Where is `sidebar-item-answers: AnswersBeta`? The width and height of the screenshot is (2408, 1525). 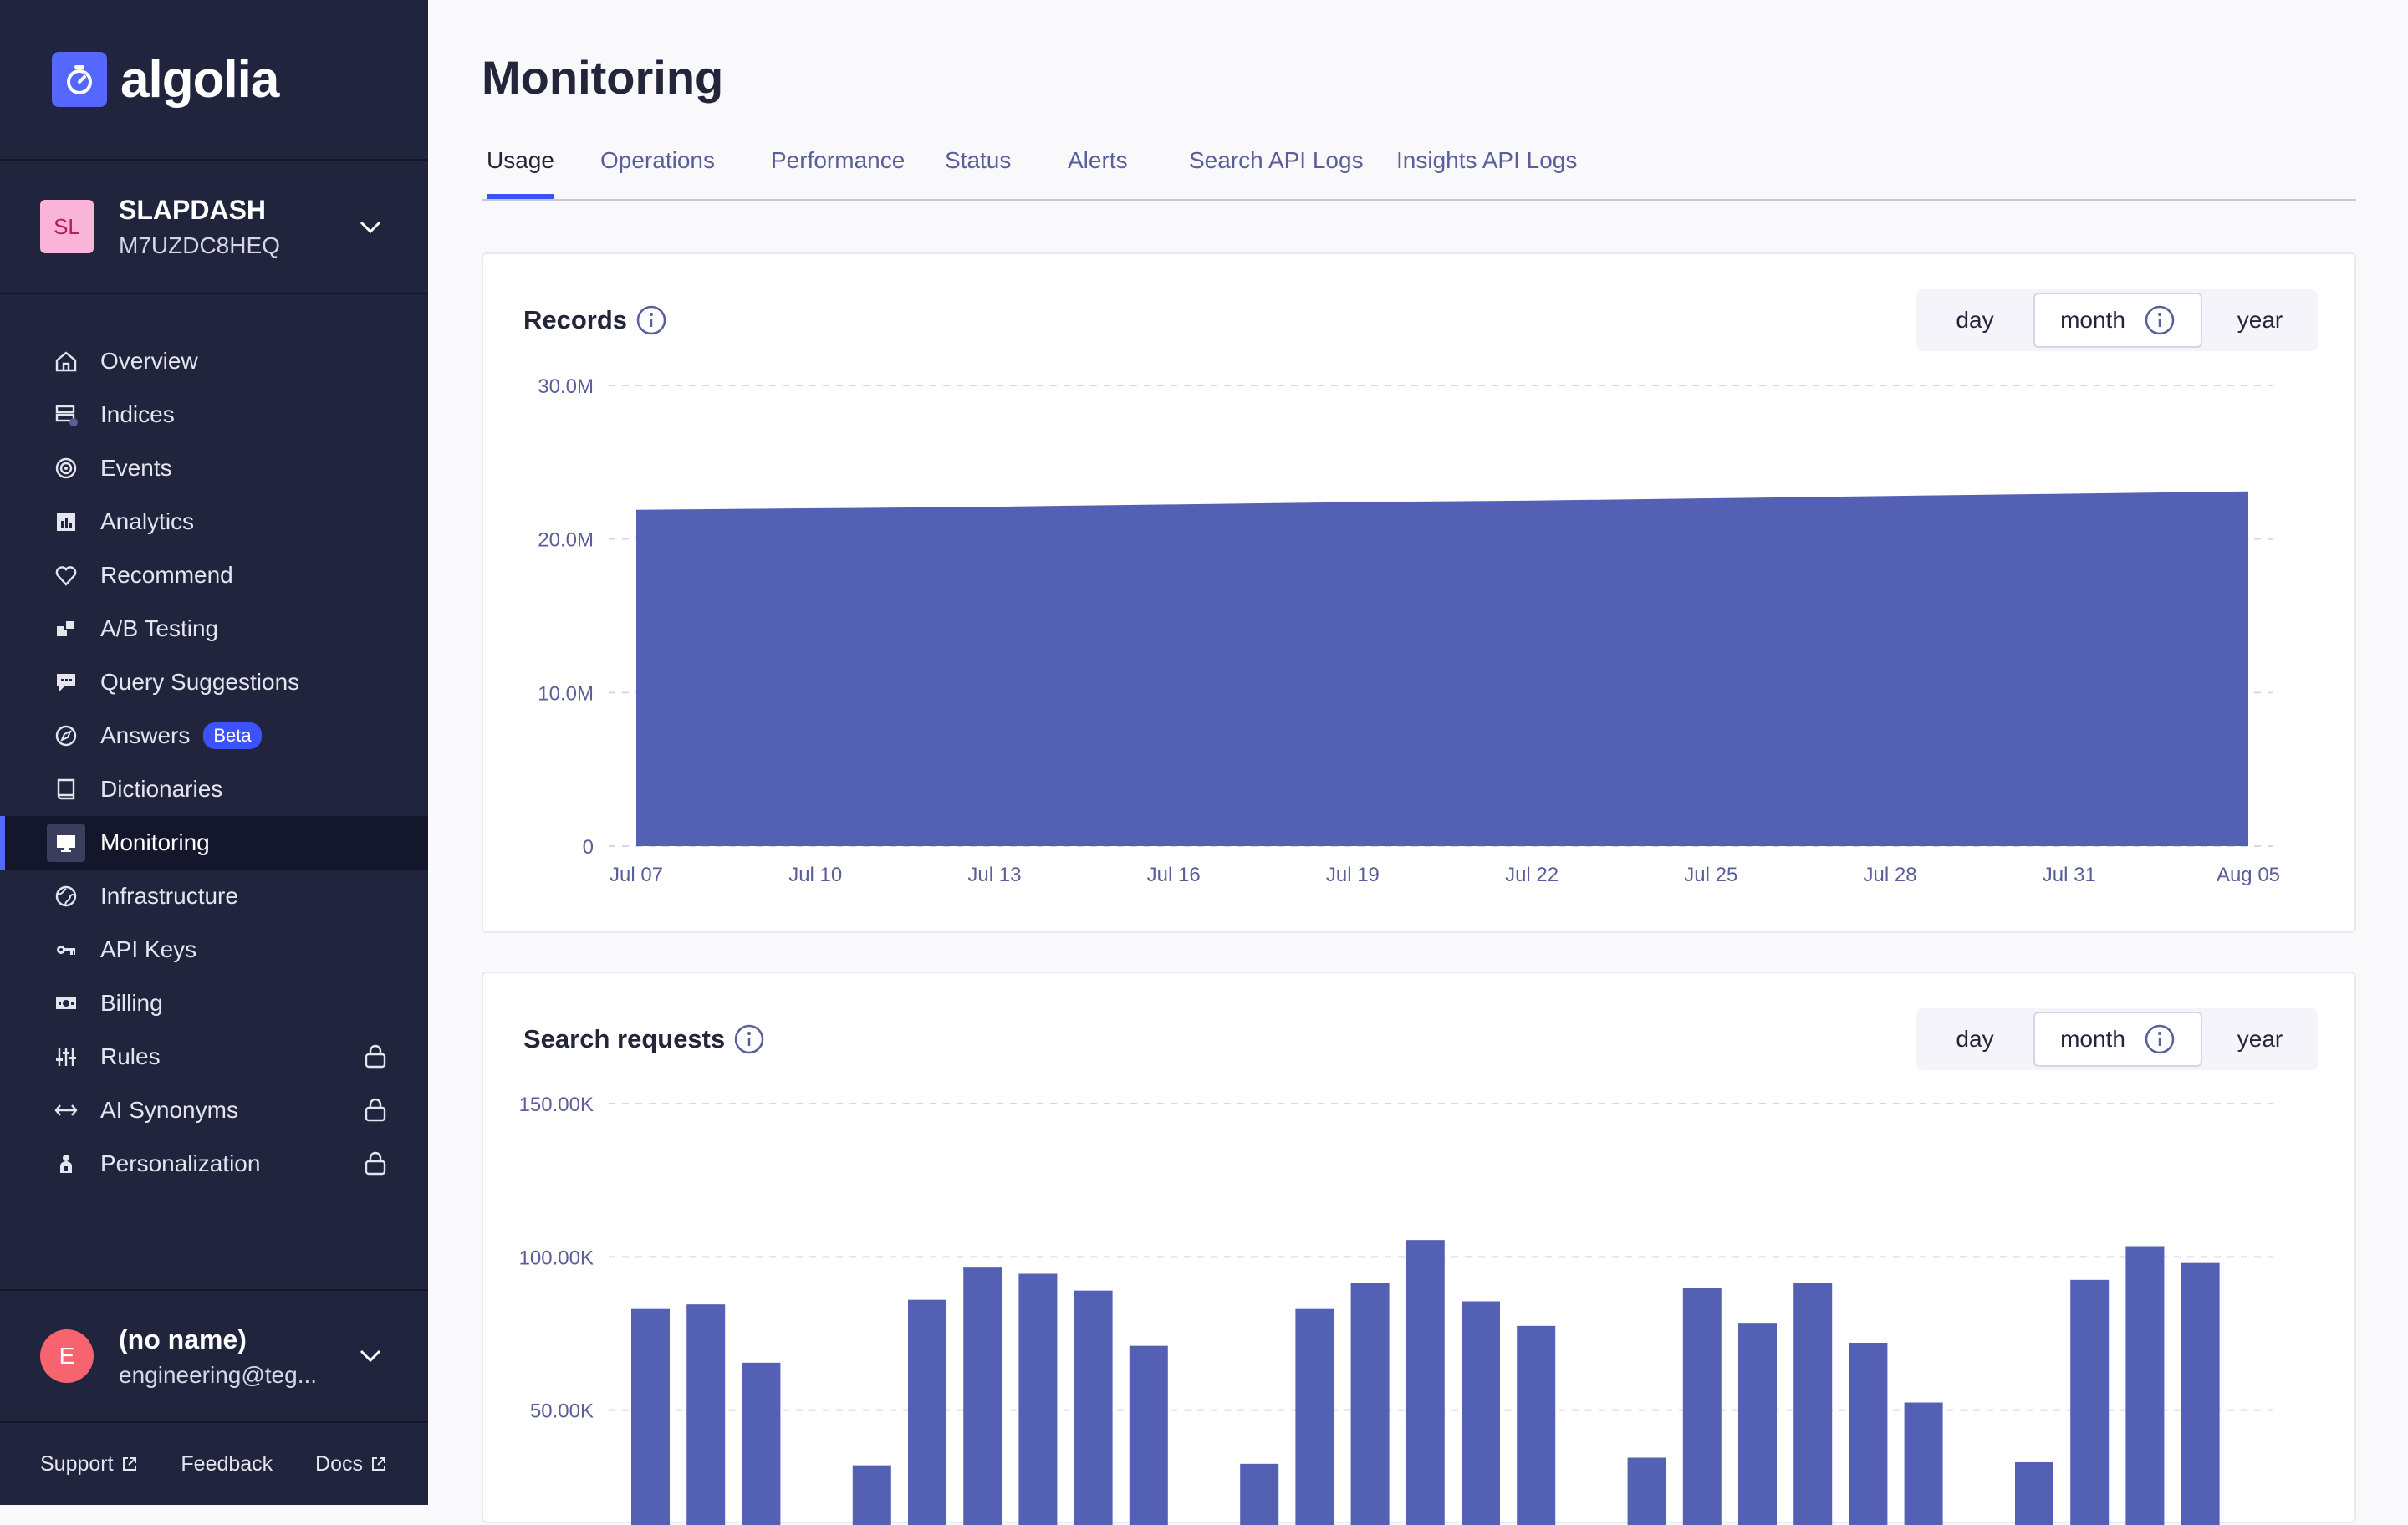 sidebar-item-answers: AnswersBeta is located at coordinates (214, 735).